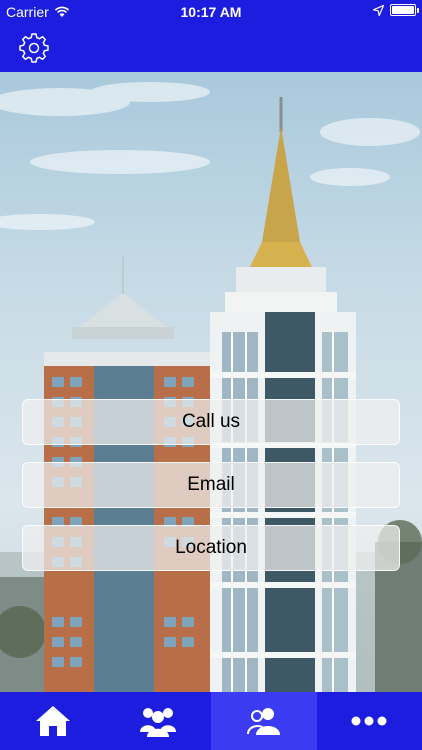  I want to click on tab-bar, so click(211, 721).